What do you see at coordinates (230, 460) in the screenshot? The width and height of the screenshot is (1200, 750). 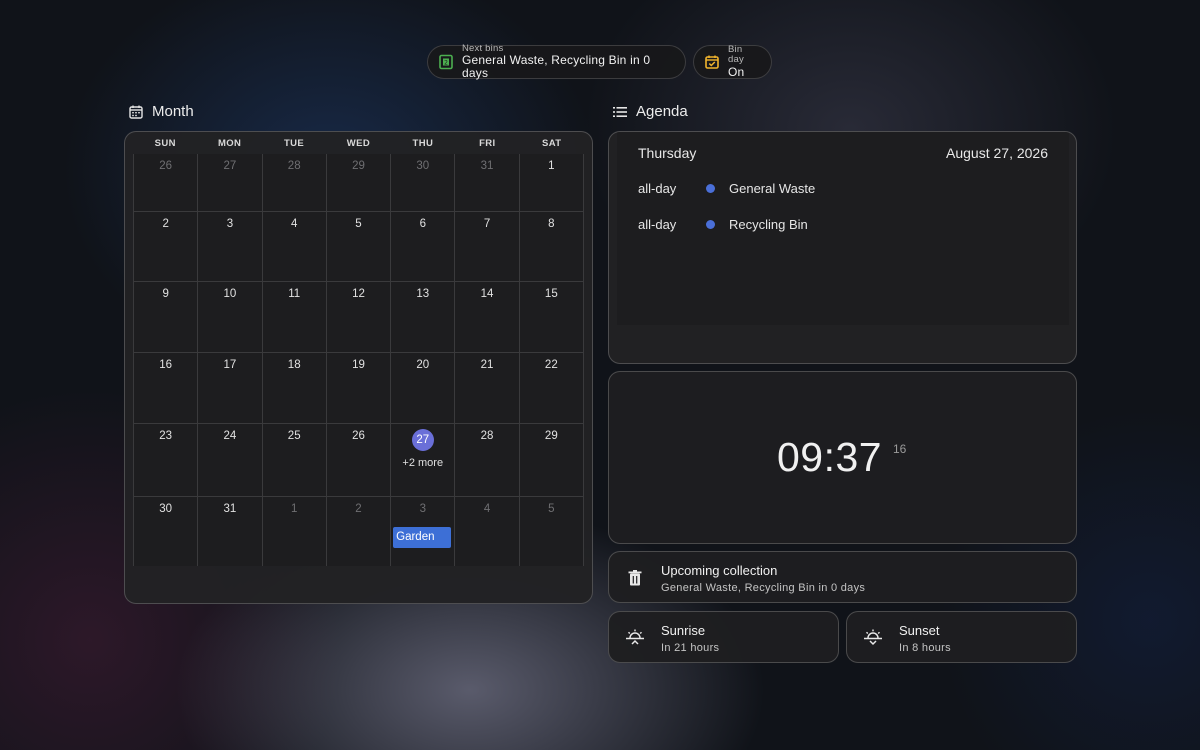 I see `day-cell: 24` at bounding box center [230, 460].